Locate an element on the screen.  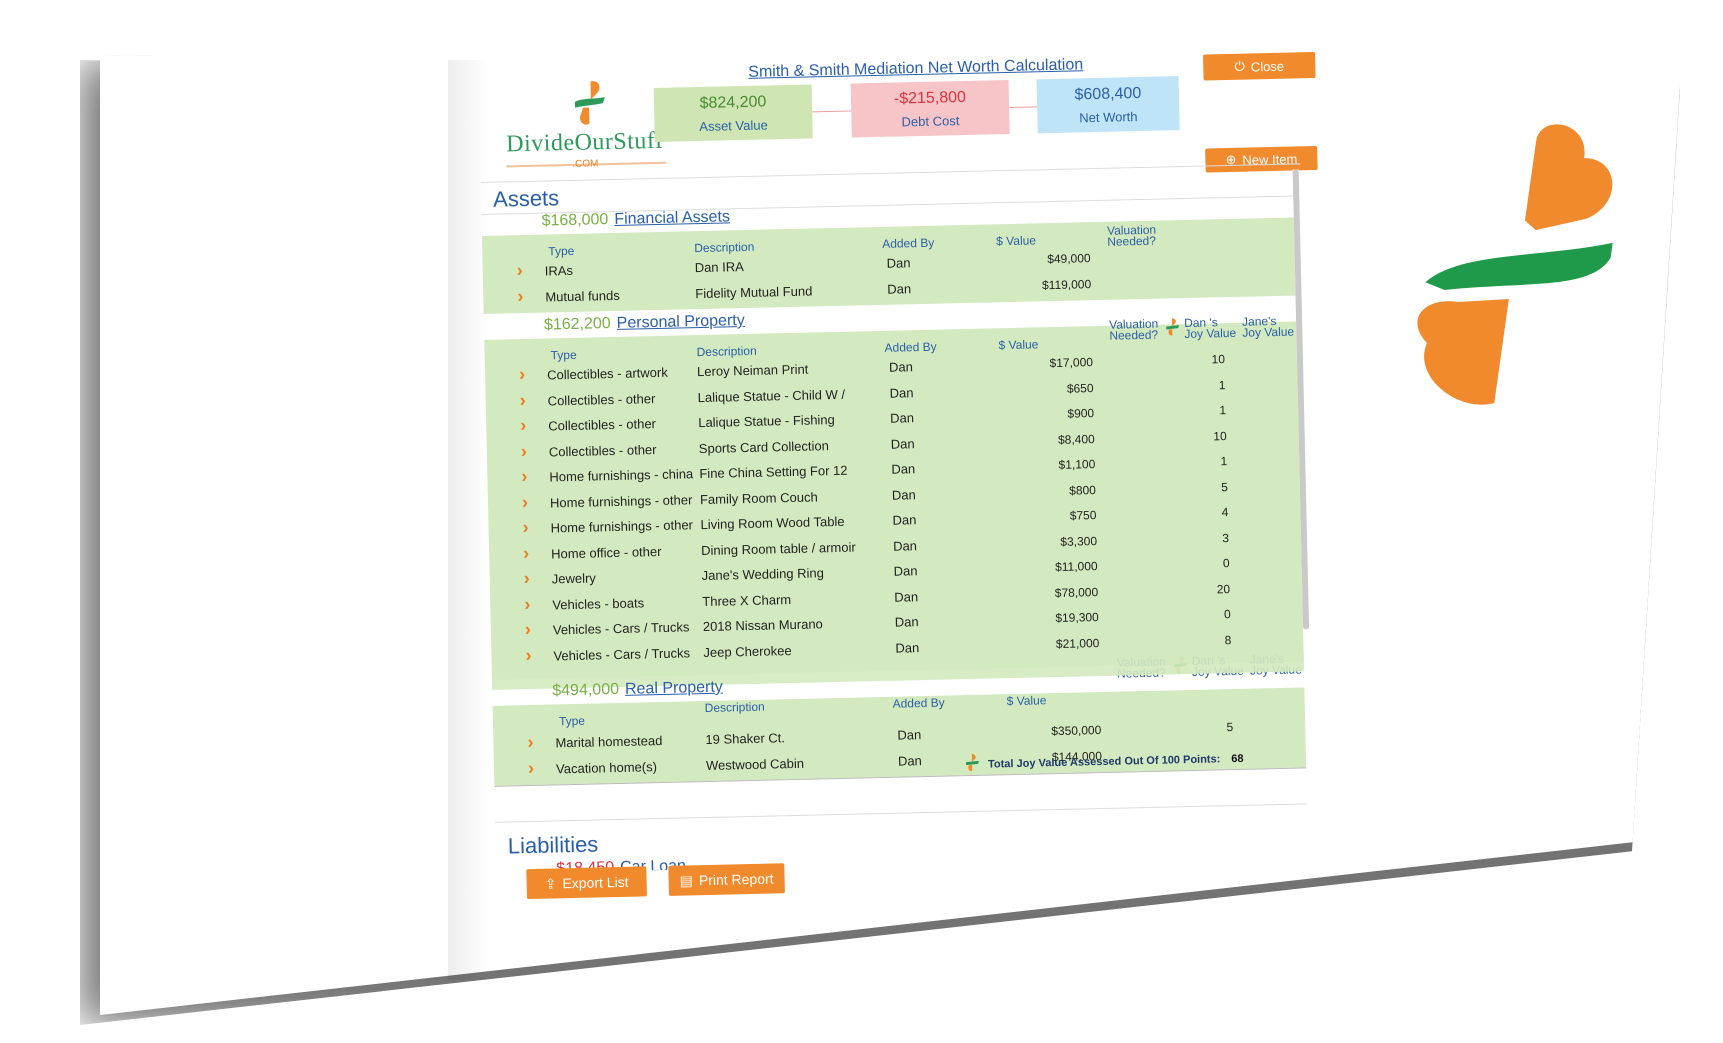
row-type: IRAs is located at coordinates (559, 270).